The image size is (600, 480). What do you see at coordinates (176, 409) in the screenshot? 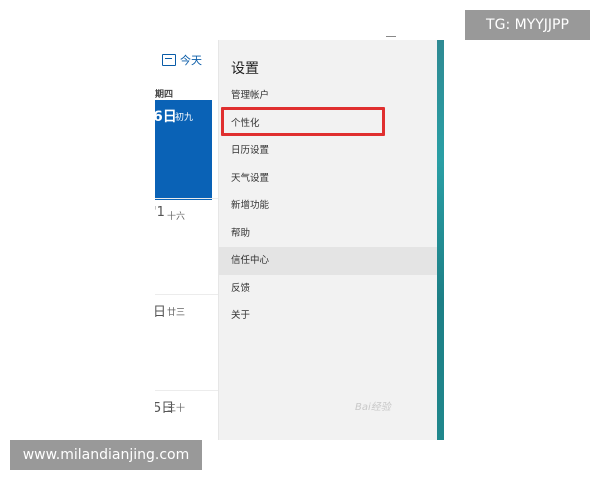
I see `lunar-date: 三十` at bounding box center [176, 409].